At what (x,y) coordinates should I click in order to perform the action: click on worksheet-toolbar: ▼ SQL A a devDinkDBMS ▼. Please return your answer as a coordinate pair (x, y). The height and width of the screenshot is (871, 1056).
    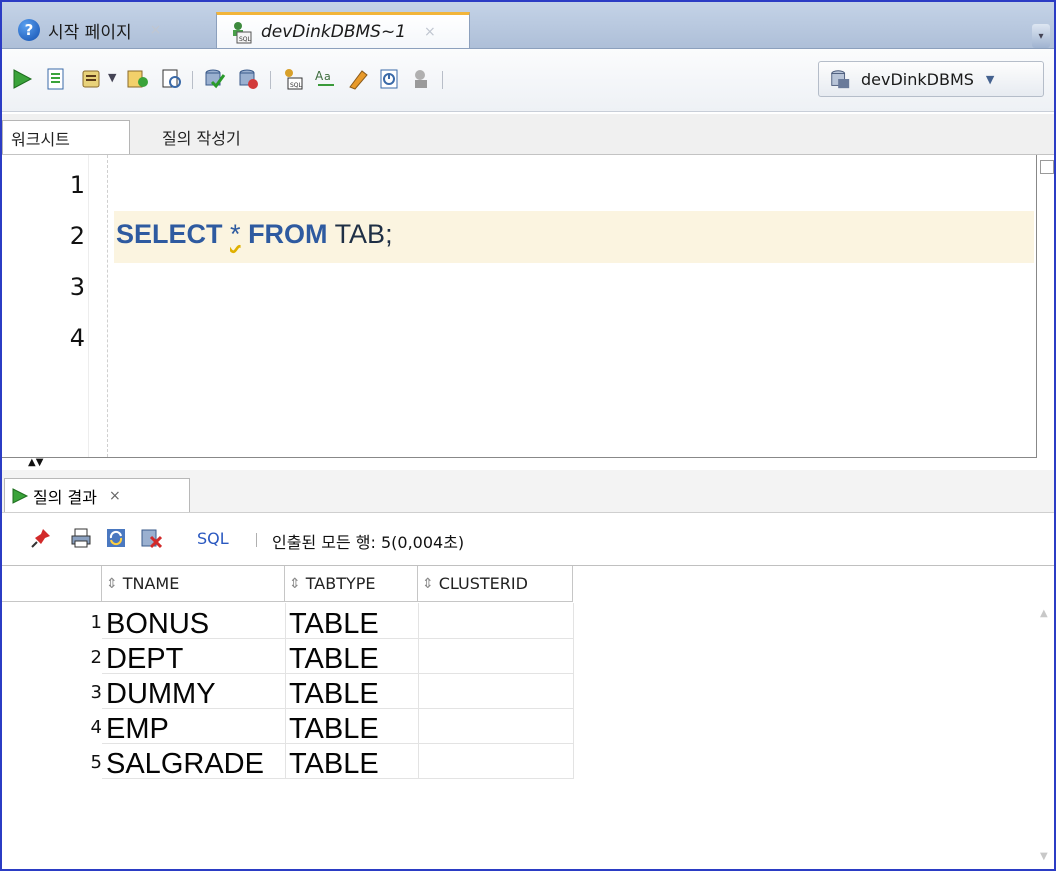
    Looking at the image, I should click on (528, 80).